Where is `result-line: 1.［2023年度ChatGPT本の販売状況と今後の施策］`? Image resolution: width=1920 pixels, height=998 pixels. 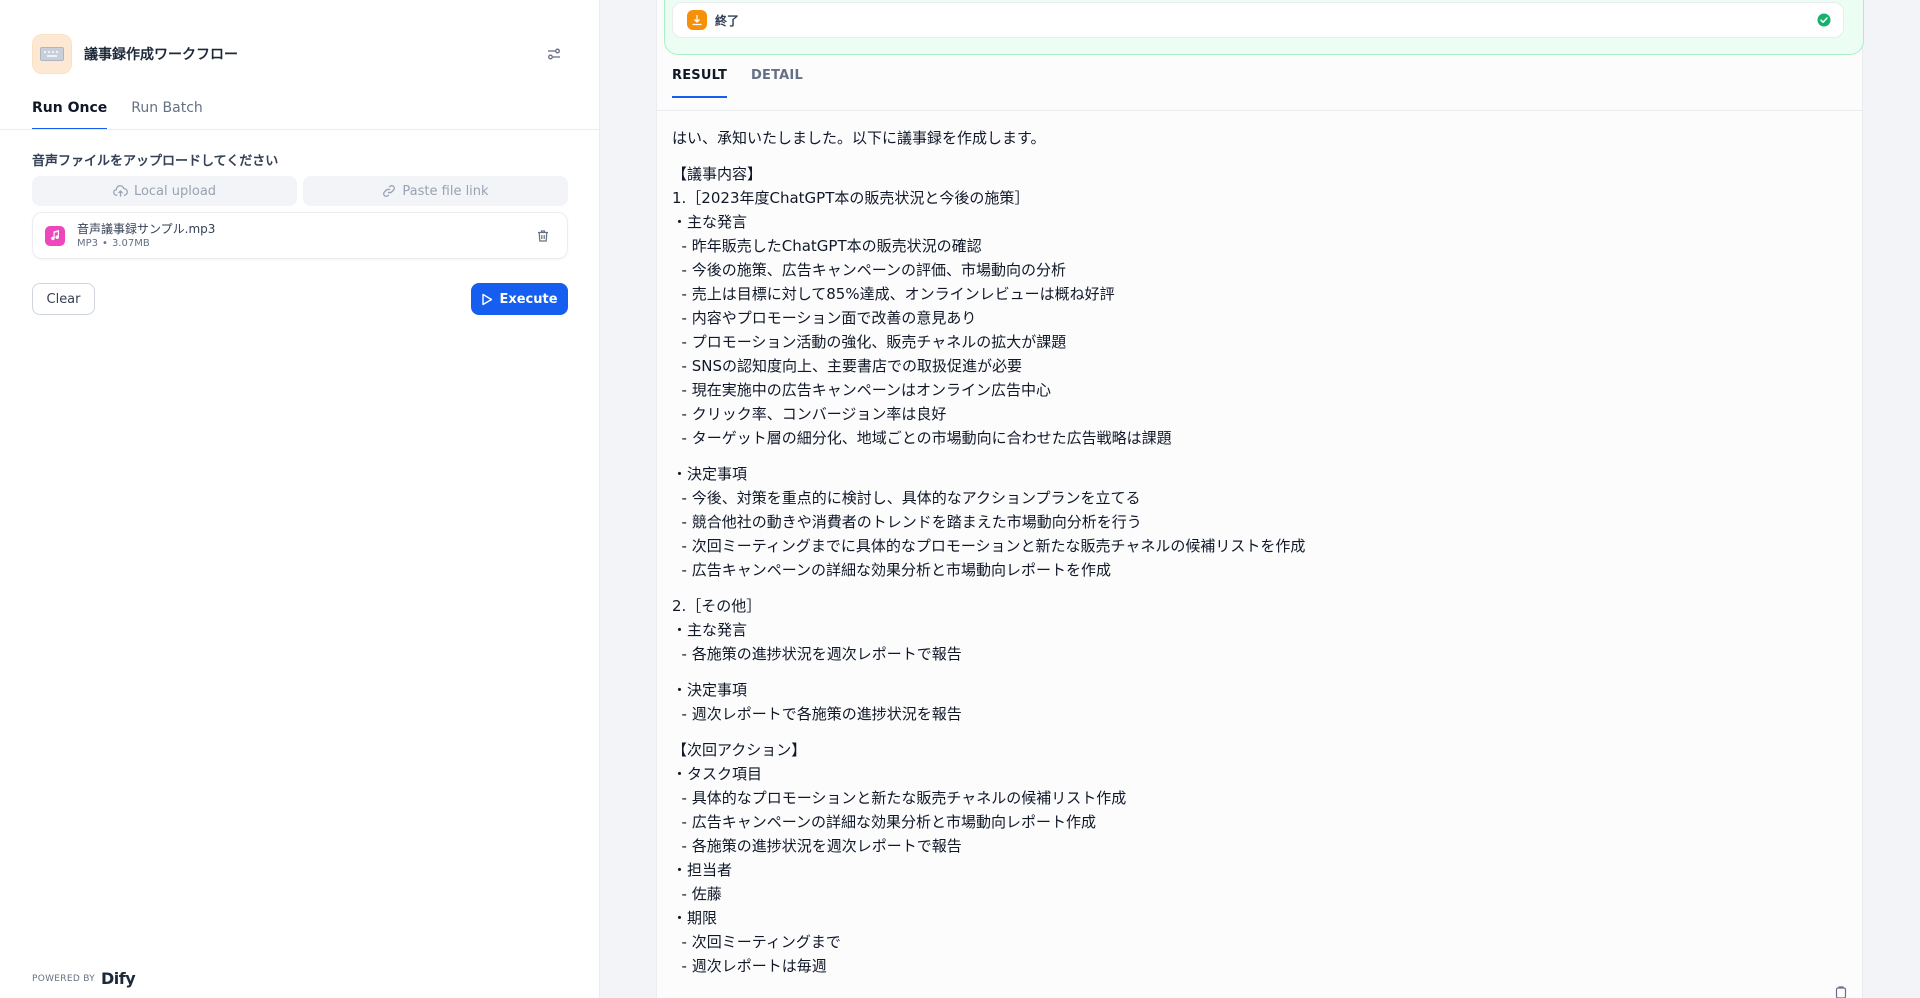
result-line: 1.［2023年度ChatGPT本の販売状況と今後の施策］ is located at coordinates (851, 198).